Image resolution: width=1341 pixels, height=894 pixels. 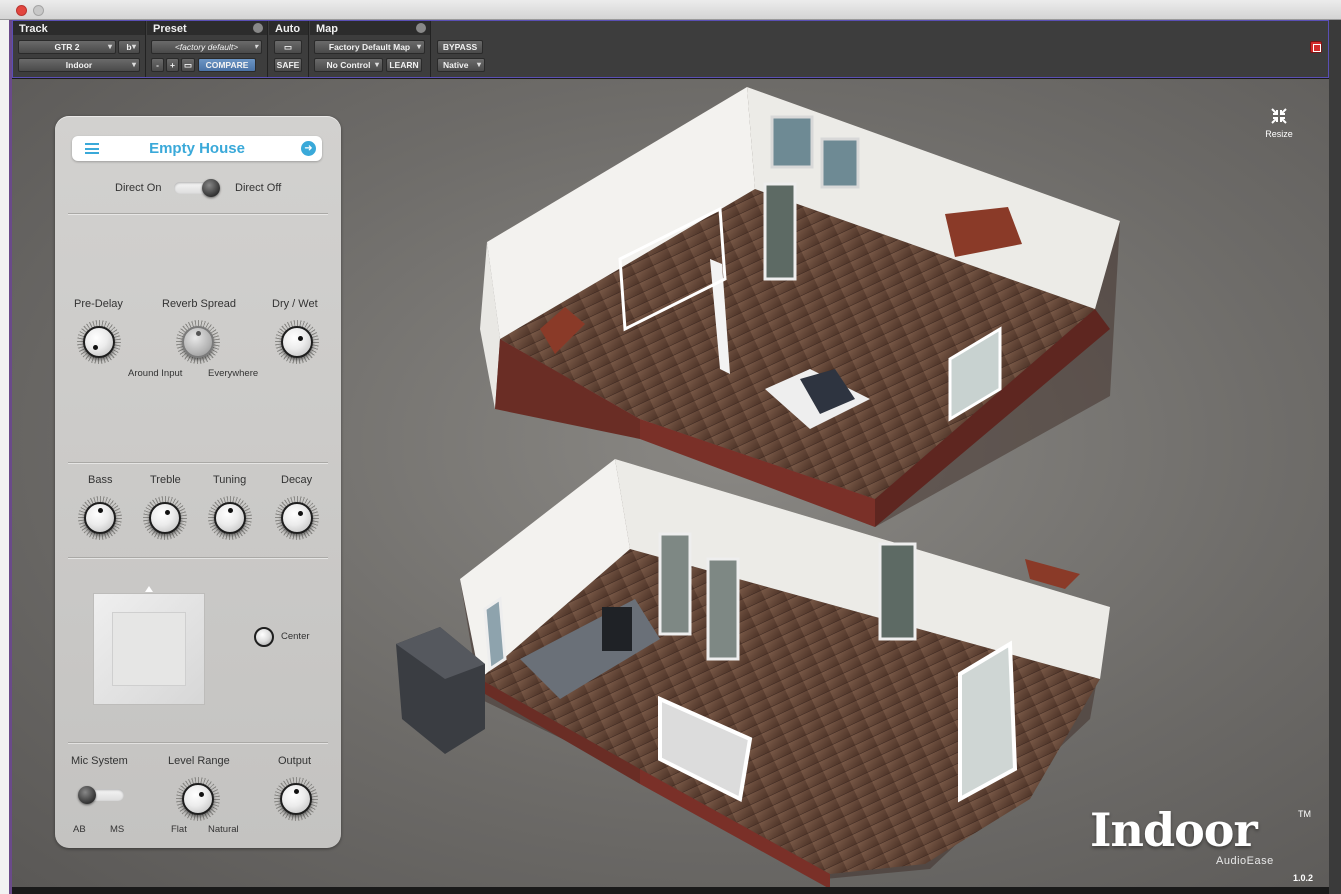 What do you see at coordinates (38, 10) in the screenshot?
I see `window-minimize-button` at bounding box center [38, 10].